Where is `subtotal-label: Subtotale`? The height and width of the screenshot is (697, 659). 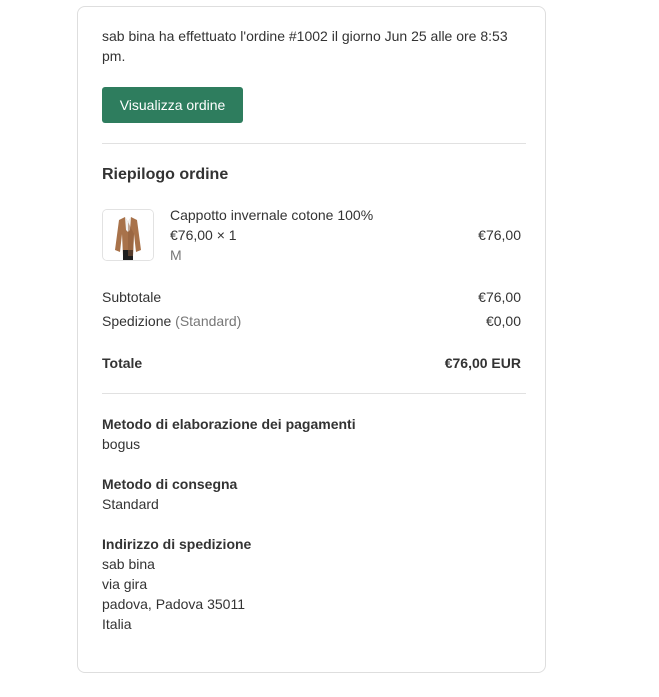
subtotal-label: Subtotale is located at coordinates (132, 297).